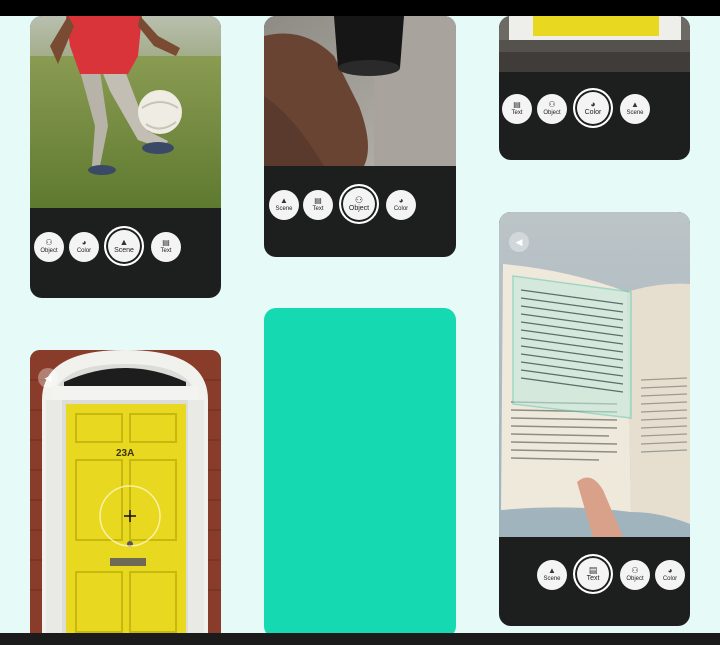  I want to click on football-photo, so click(125, 112).